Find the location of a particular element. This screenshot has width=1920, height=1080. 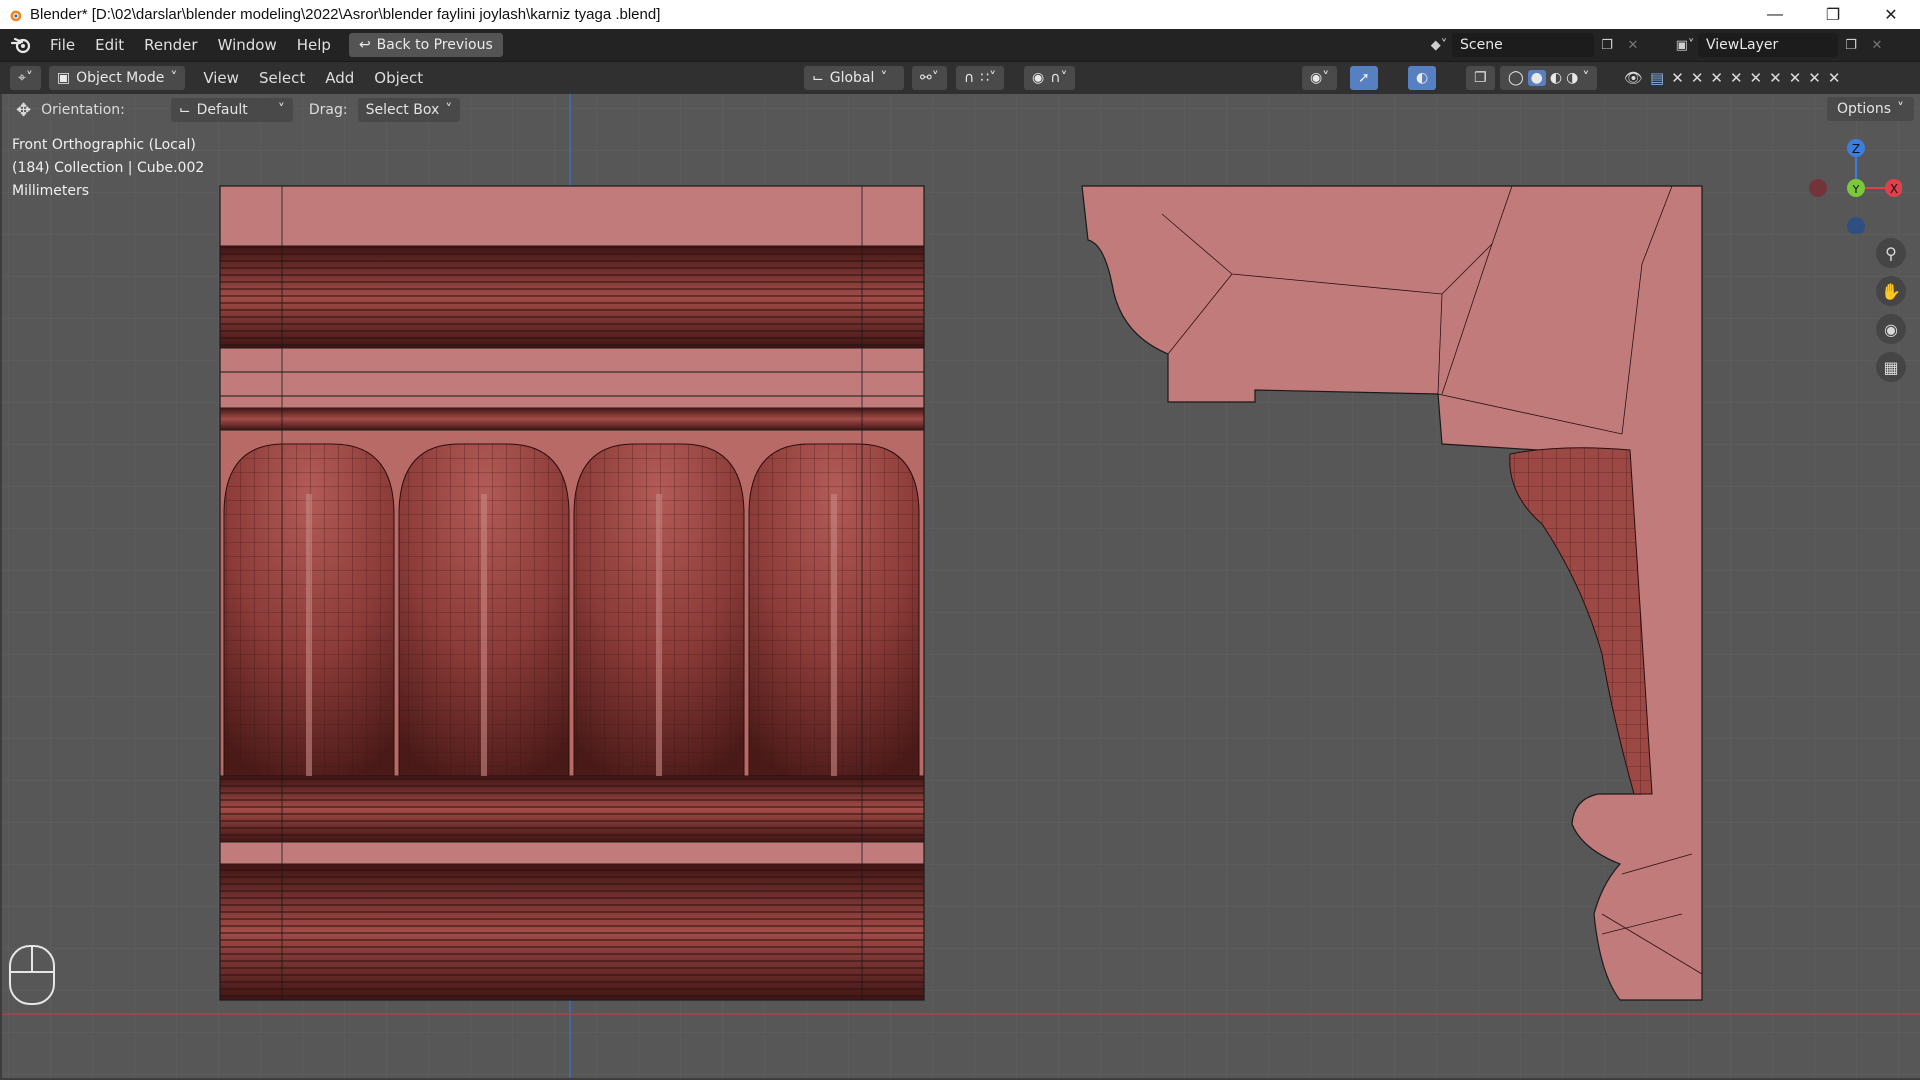

snap-grid-icon: ∷˅ is located at coordinates (988, 78).